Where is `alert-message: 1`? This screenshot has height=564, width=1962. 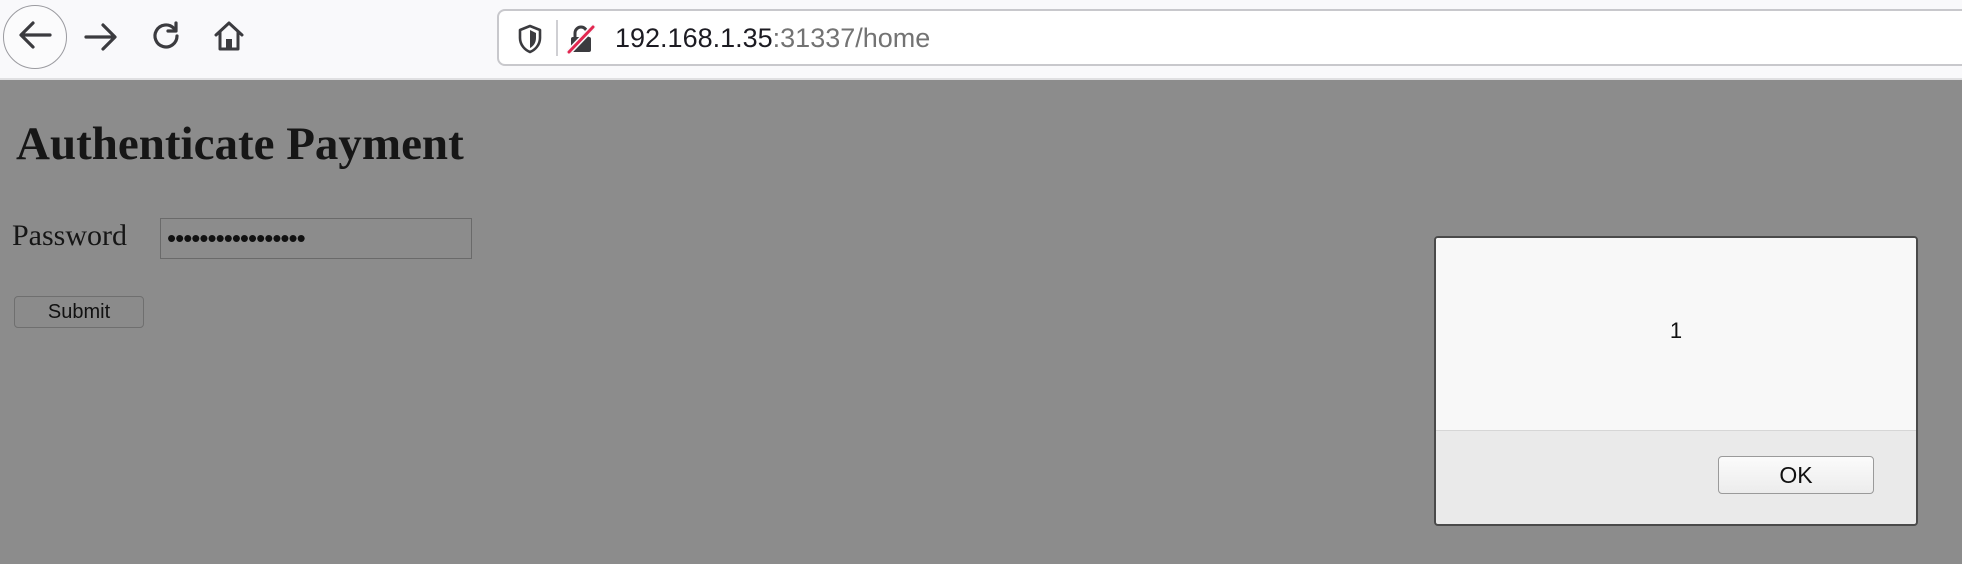 alert-message: 1 is located at coordinates (1676, 330).